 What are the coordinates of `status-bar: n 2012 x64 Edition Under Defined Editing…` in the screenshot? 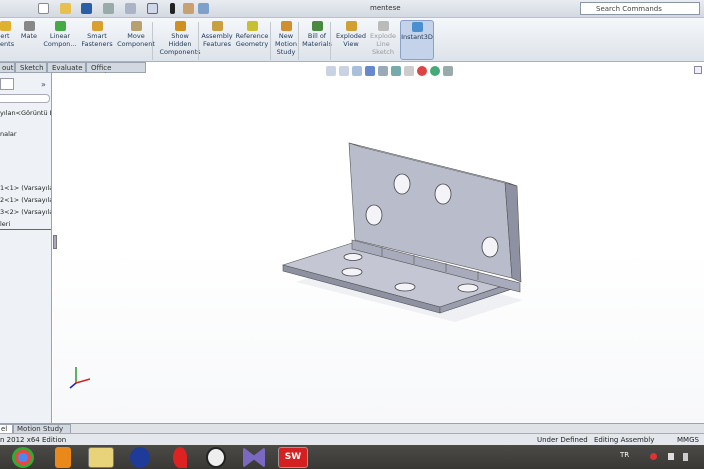 It's located at (352, 439).